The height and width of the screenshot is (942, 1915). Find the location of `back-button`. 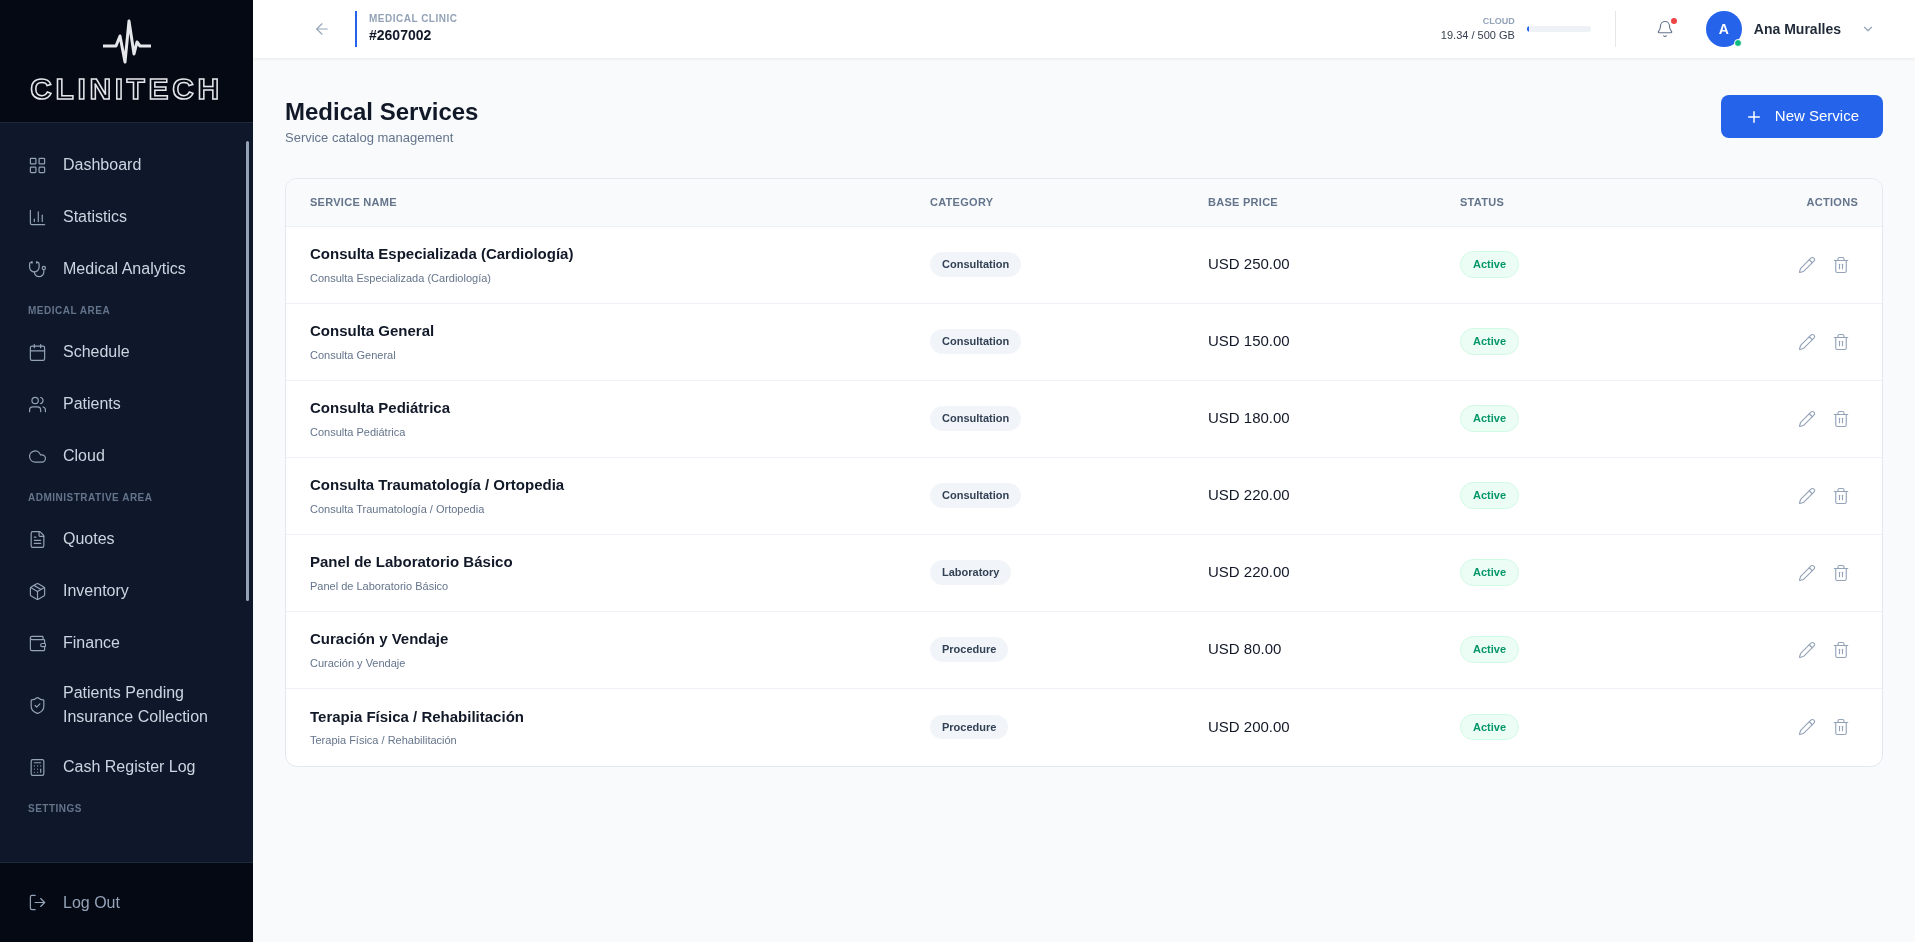

back-button is located at coordinates (322, 29).